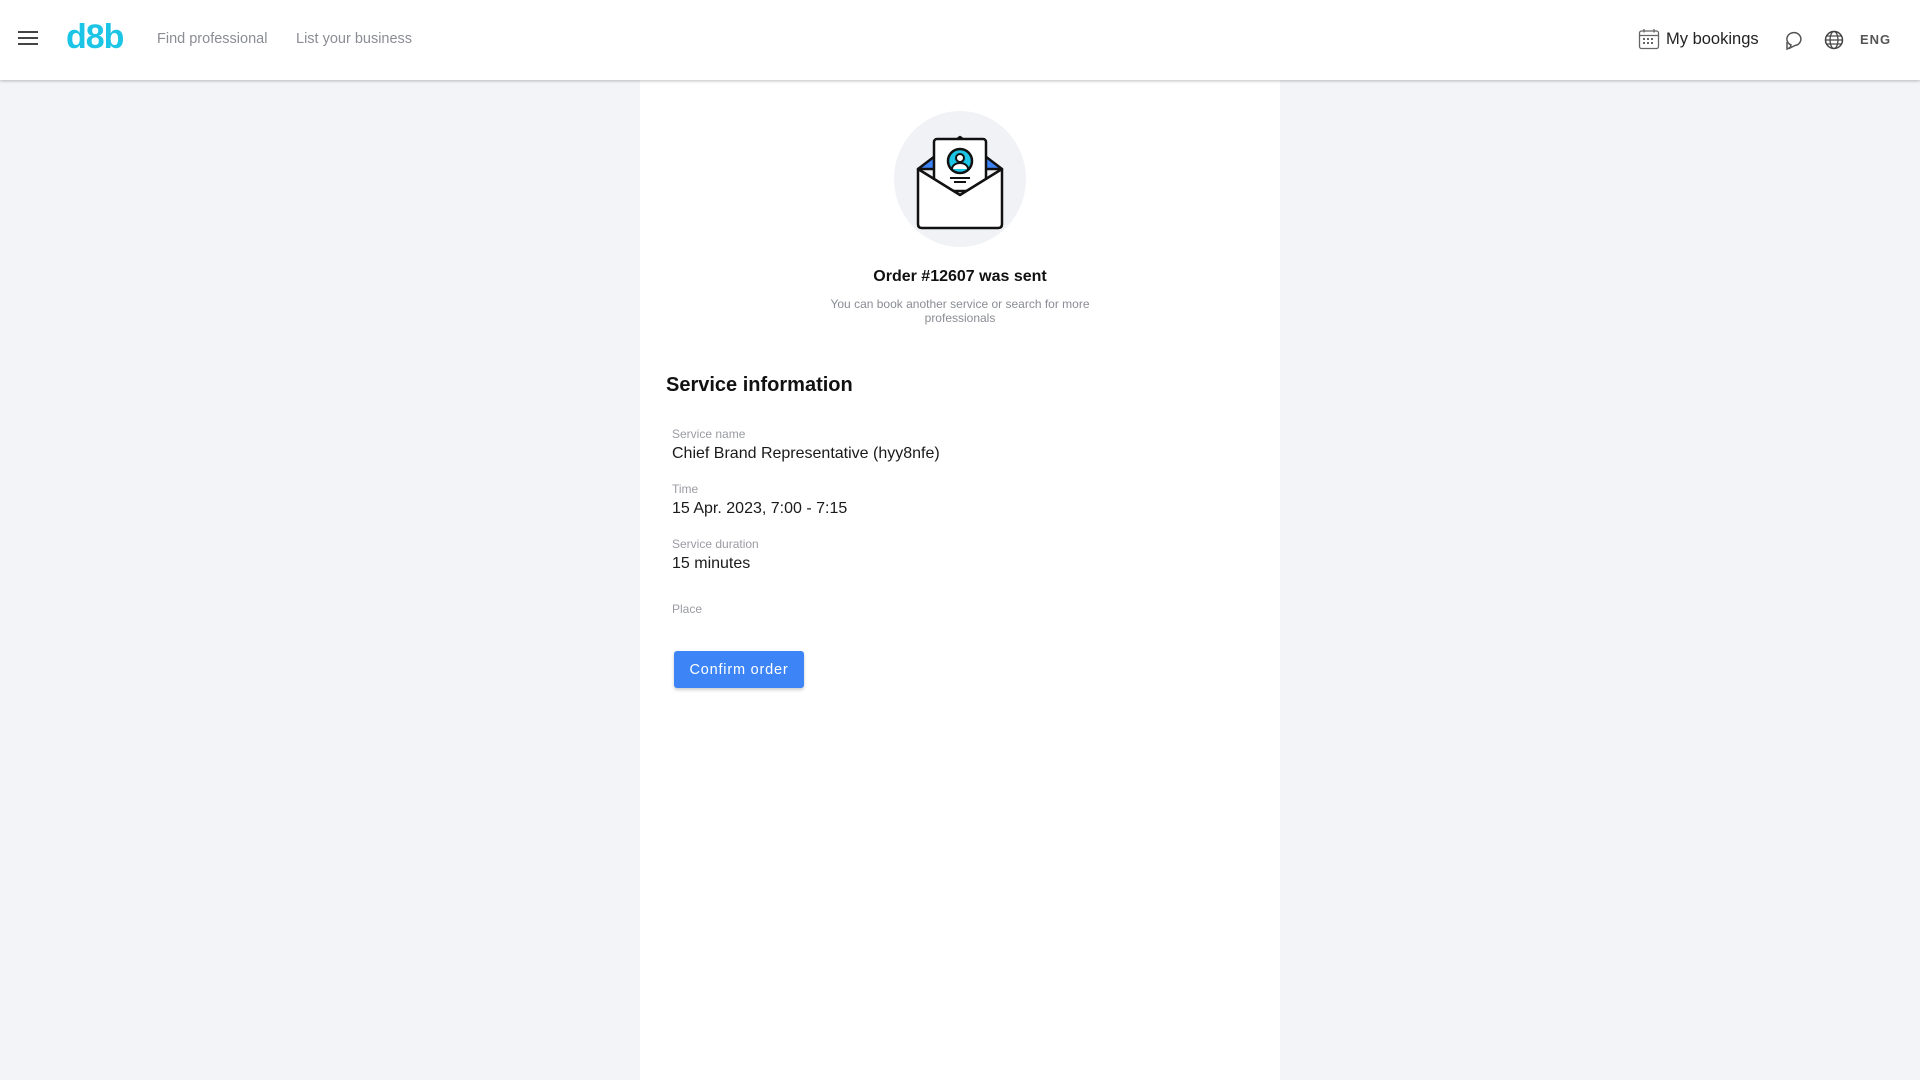 This screenshot has height=1080, width=1920. What do you see at coordinates (960, 182) in the screenshot?
I see `envelope-icon` at bounding box center [960, 182].